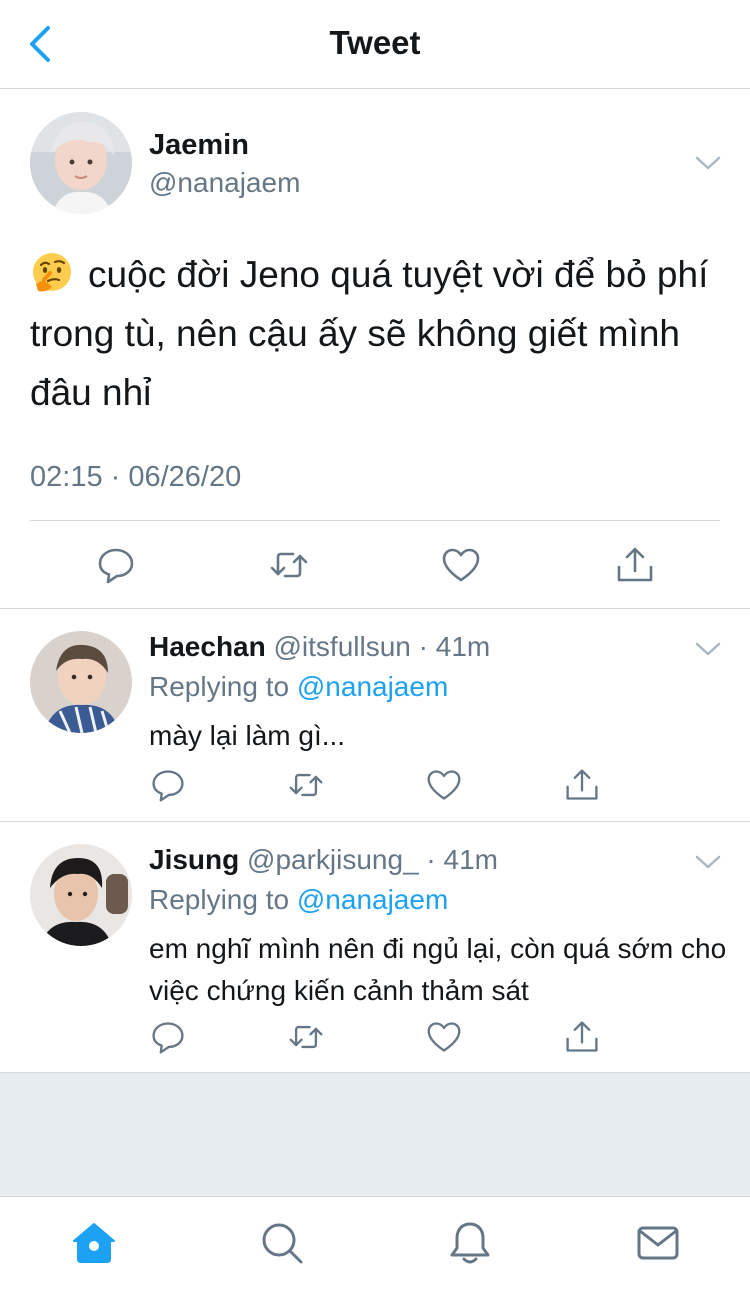 The width and height of the screenshot is (750, 1294). What do you see at coordinates (207, 646) in the screenshot?
I see `author-name: Haechan` at bounding box center [207, 646].